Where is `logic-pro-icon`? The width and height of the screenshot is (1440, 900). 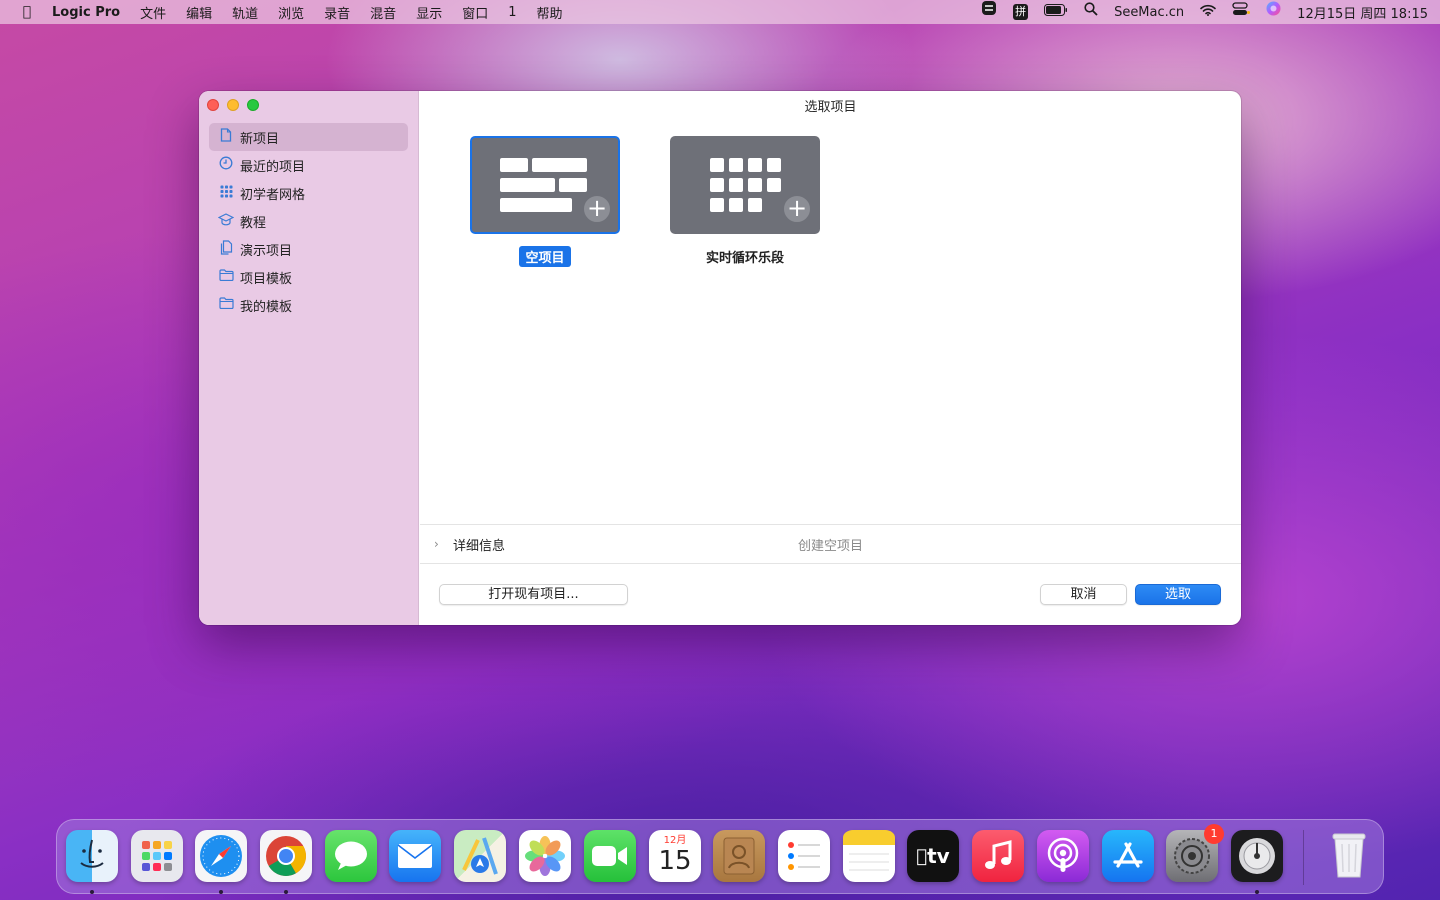
logic-pro-icon is located at coordinates (1257, 856).